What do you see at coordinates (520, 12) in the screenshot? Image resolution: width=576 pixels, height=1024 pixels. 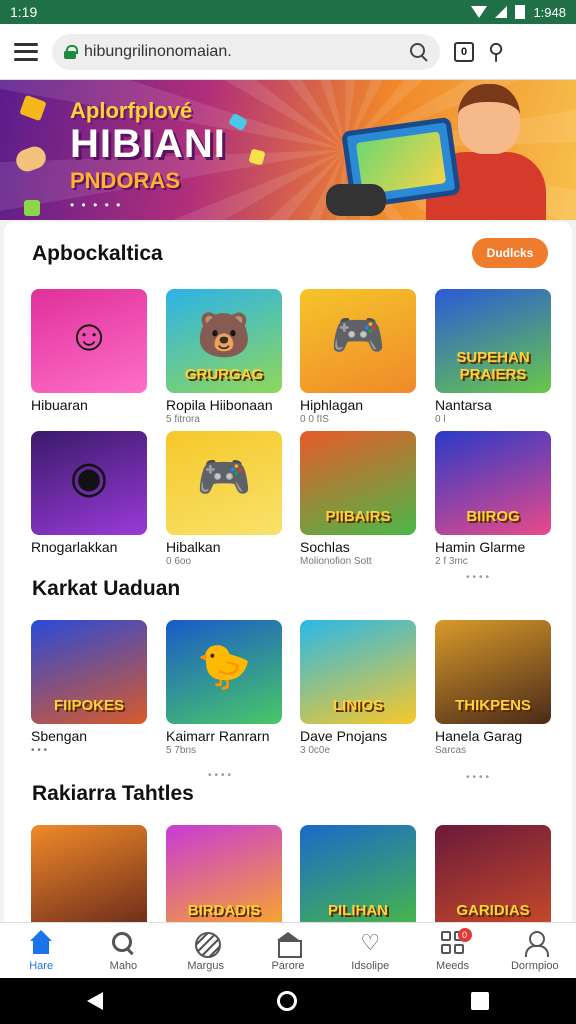 I see `battery-icon` at bounding box center [520, 12].